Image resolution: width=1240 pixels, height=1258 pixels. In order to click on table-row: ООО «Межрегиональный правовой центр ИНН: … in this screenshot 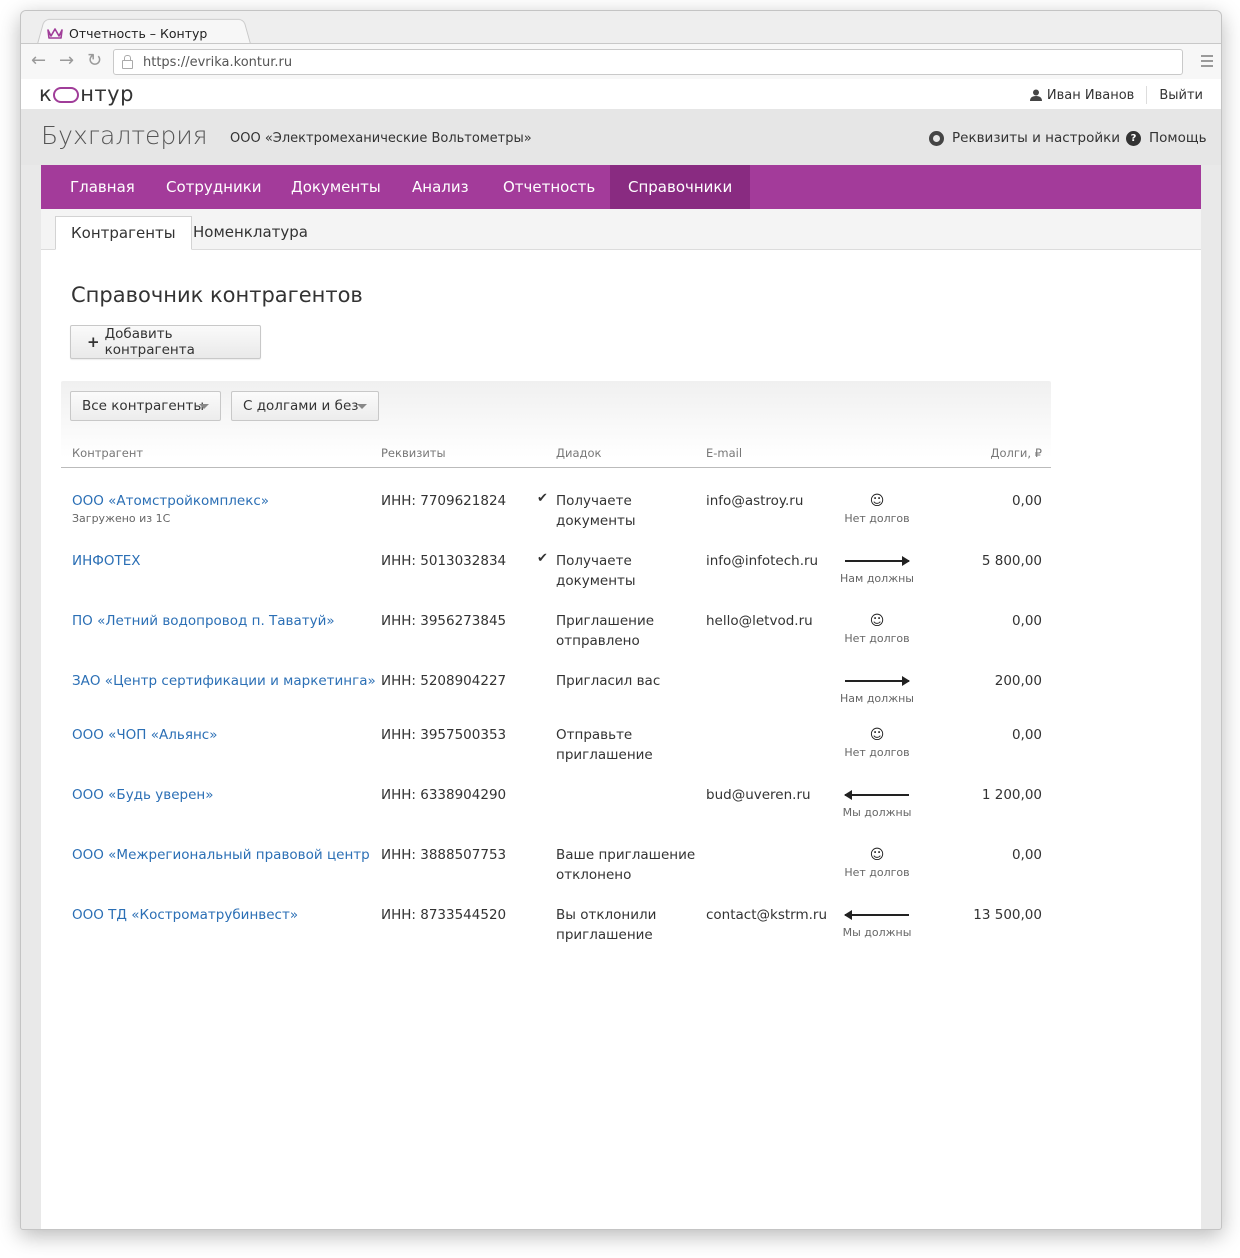, I will do `click(546, 875)`.